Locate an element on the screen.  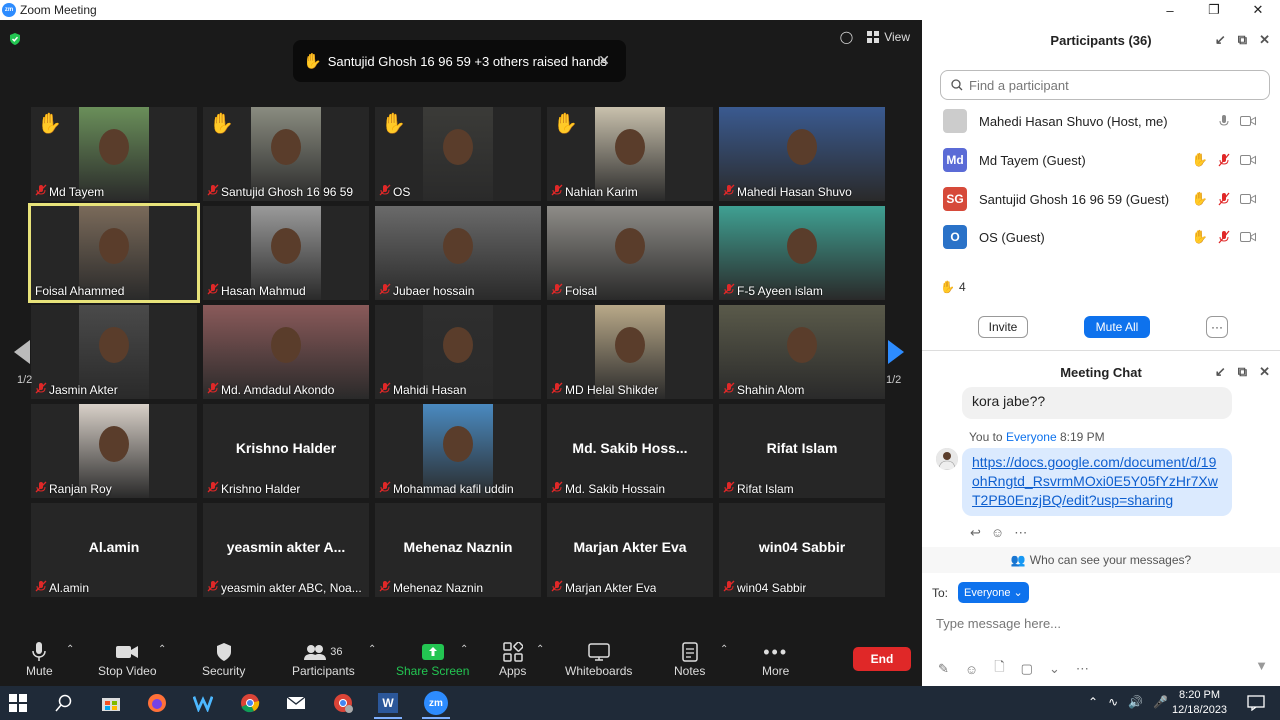
participant-row: SG Santujid Ghosh 16 96 59 (Guest) ✋ is located at coordinates (1097, 199).